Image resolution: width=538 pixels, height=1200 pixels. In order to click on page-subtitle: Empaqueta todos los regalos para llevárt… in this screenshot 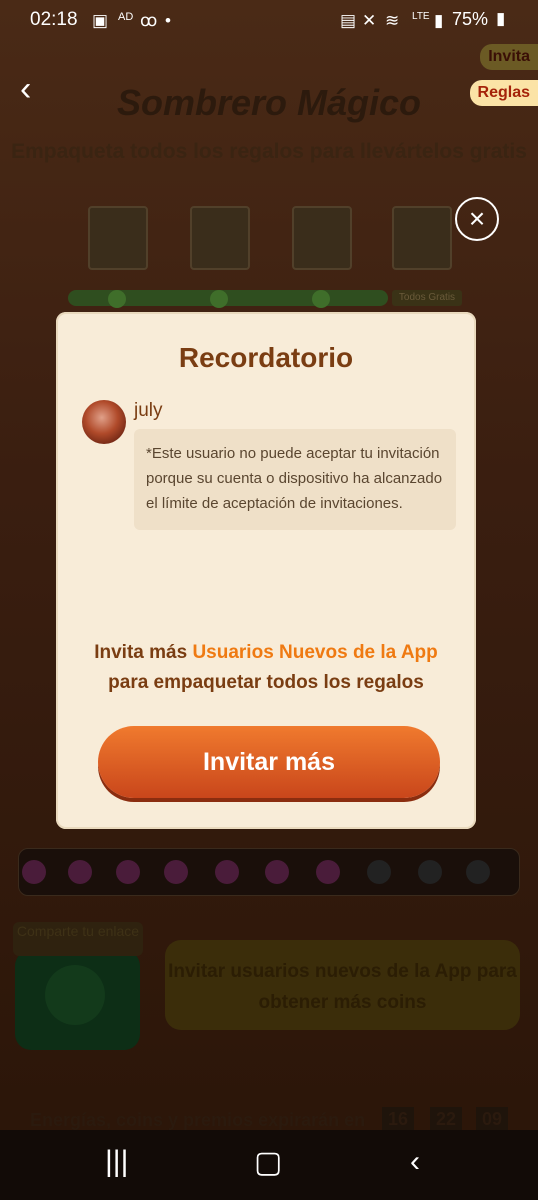, I will do `click(269, 151)`.